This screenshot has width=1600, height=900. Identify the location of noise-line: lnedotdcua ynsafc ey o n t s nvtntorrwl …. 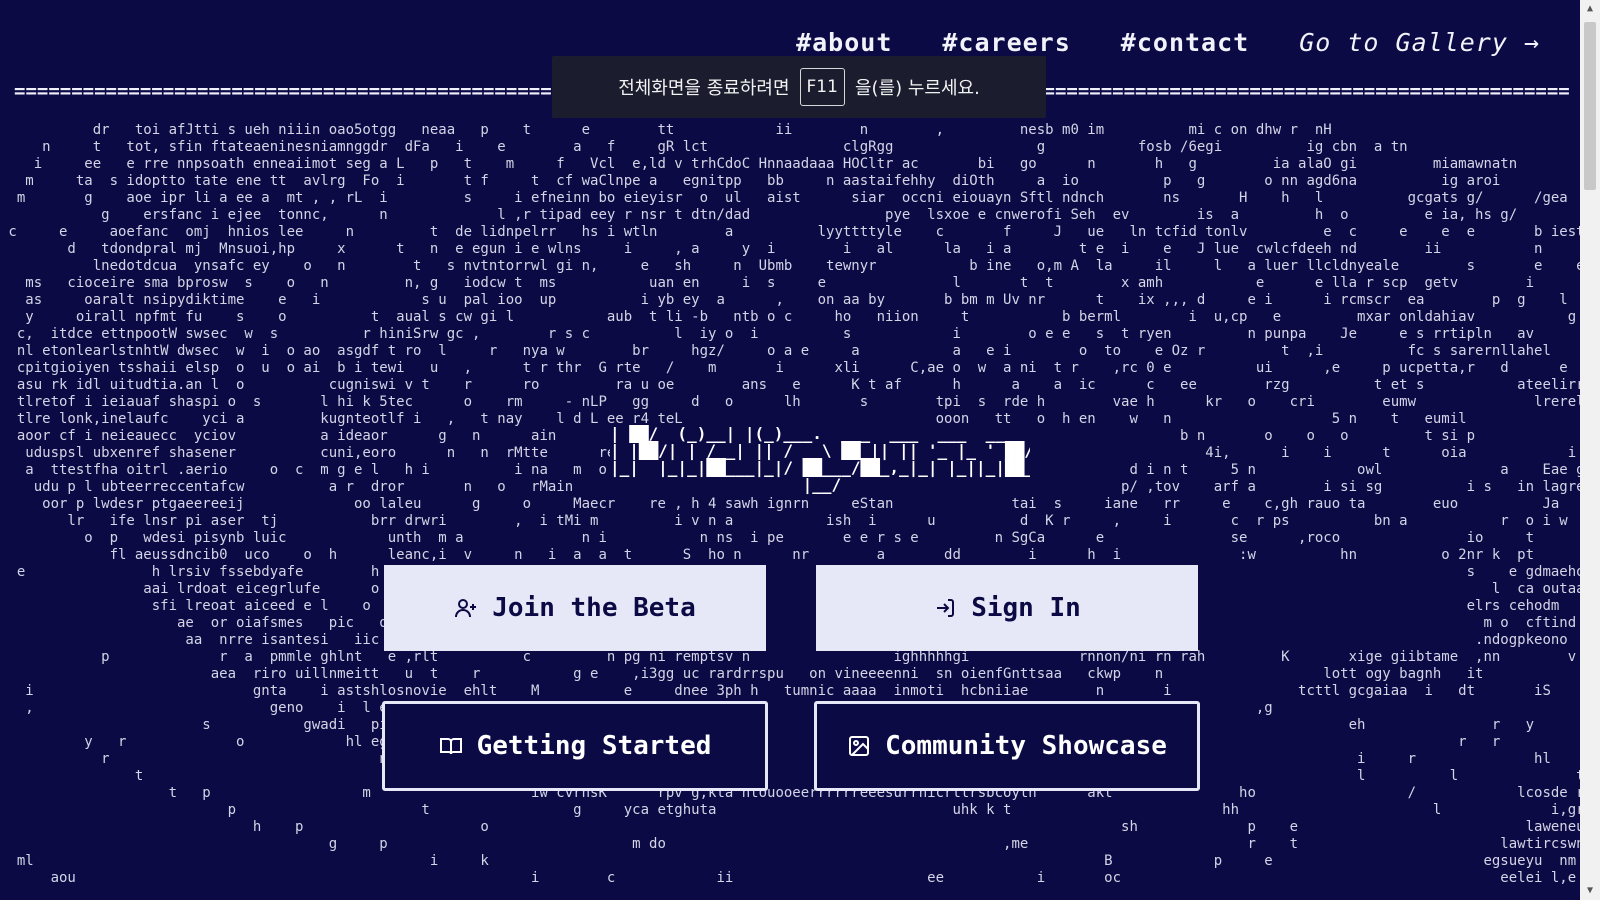
(836, 266).